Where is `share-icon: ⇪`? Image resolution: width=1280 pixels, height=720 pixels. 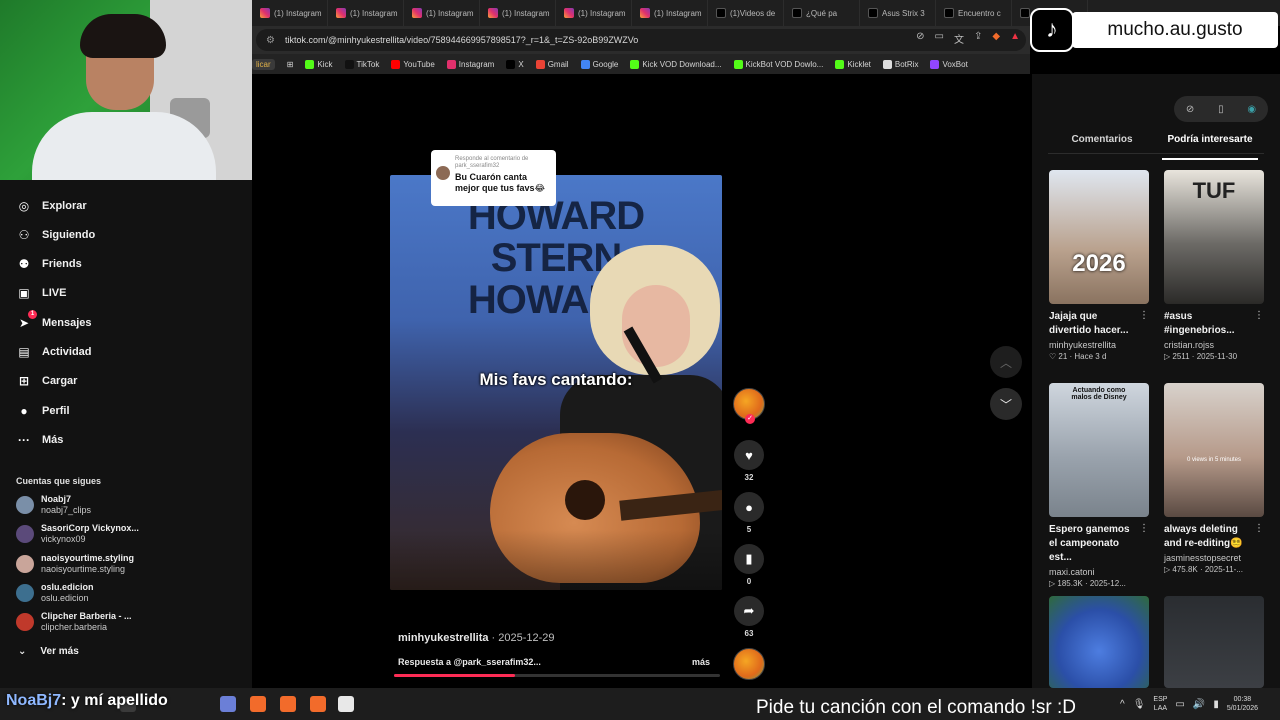 share-icon: ⇪ is located at coordinates (978, 38).